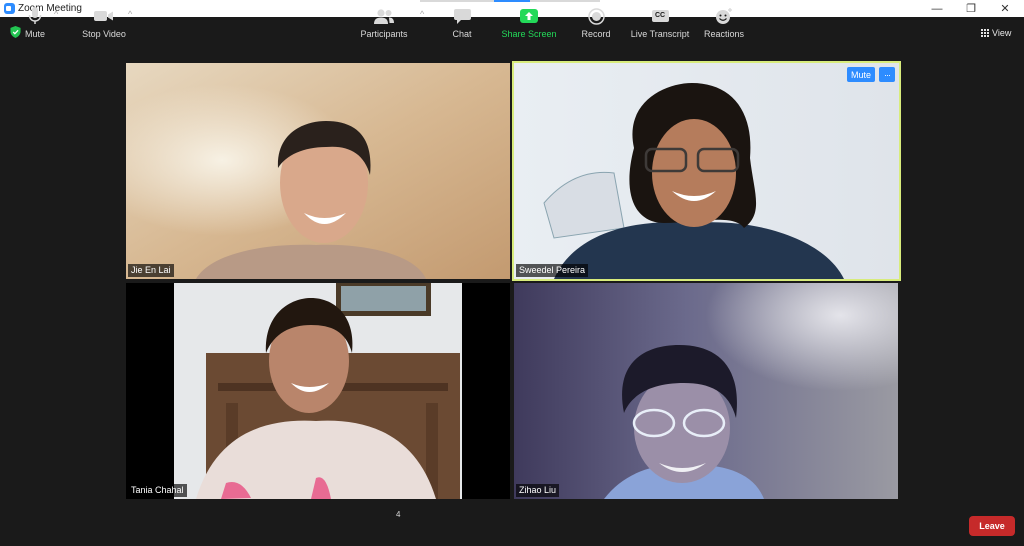 This screenshot has height=546, width=1024. I want to click on zoom-app-icon, so click(9, 8).